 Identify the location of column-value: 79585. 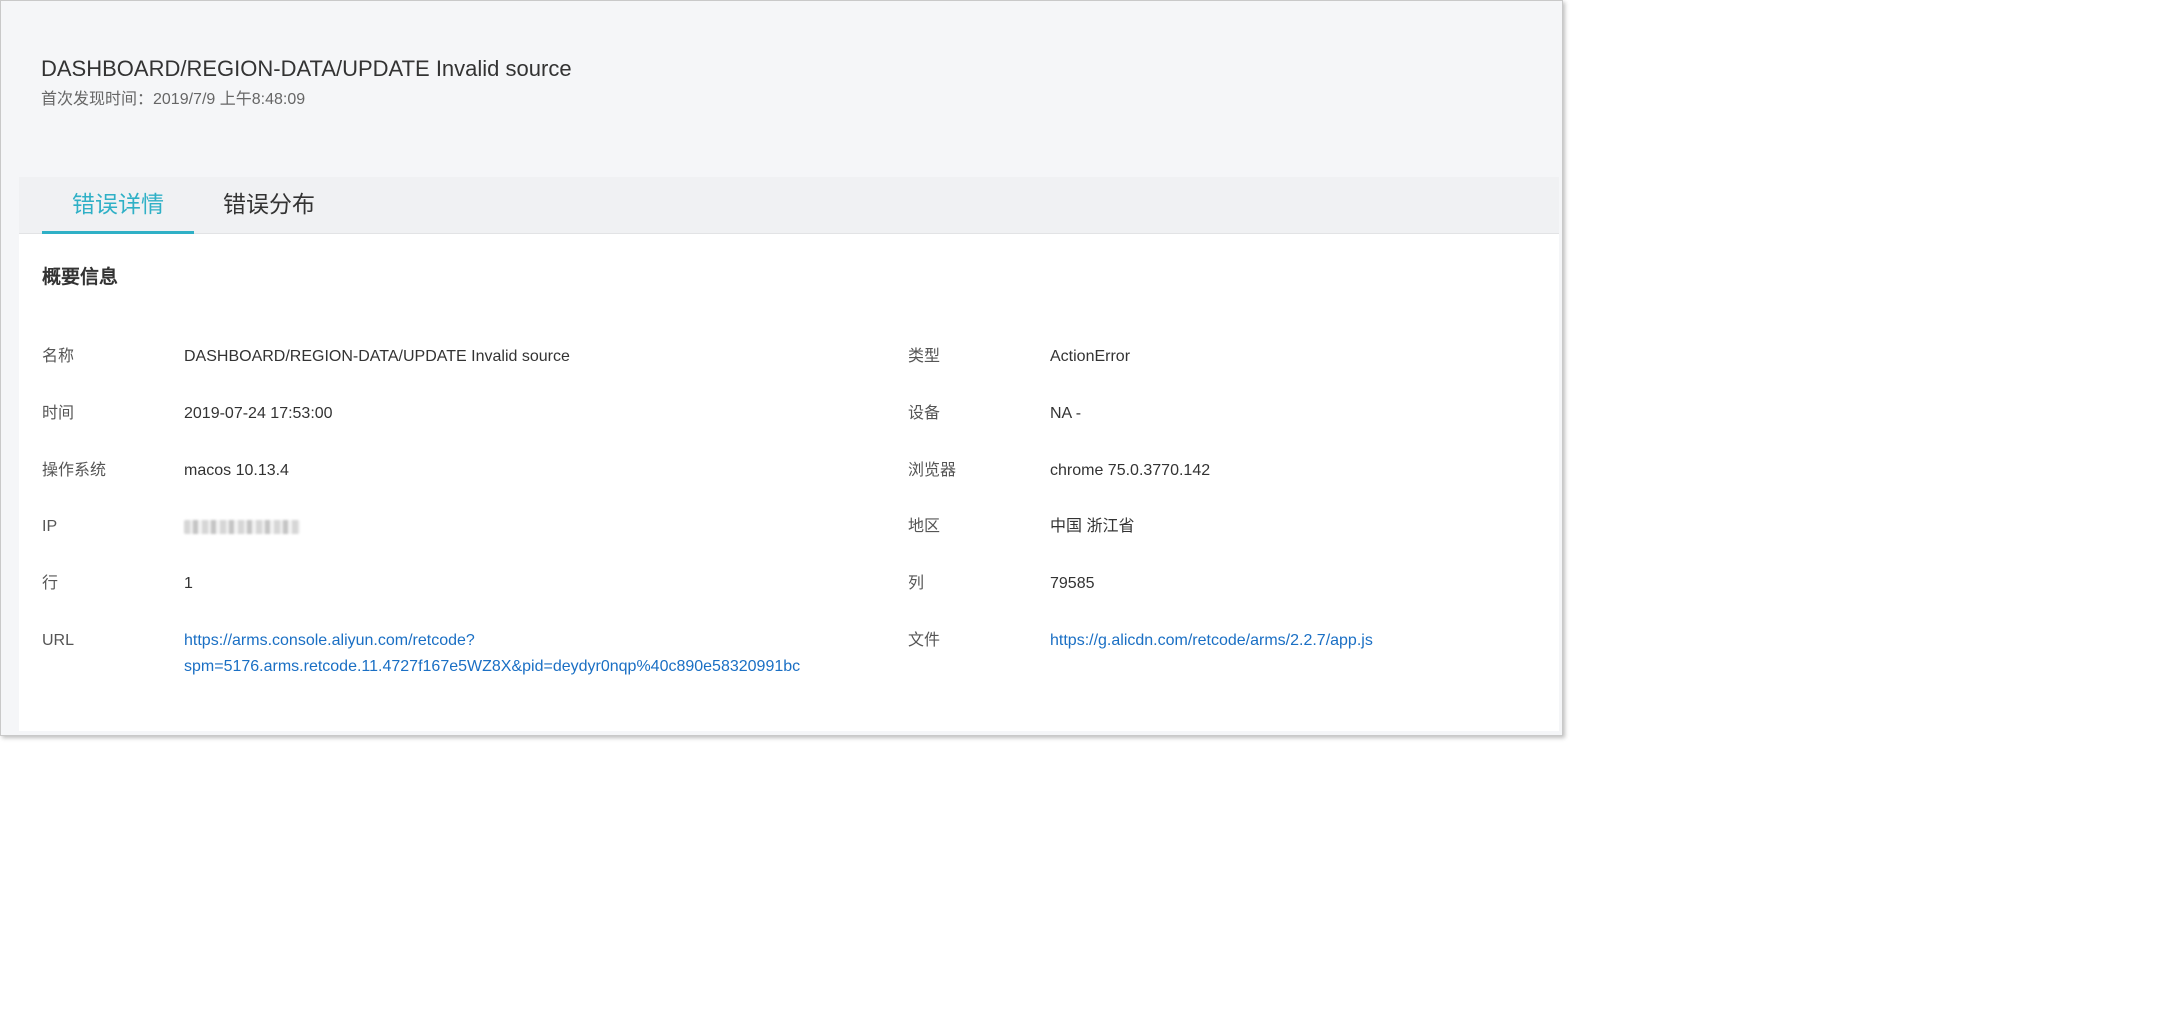
(1072, 583).